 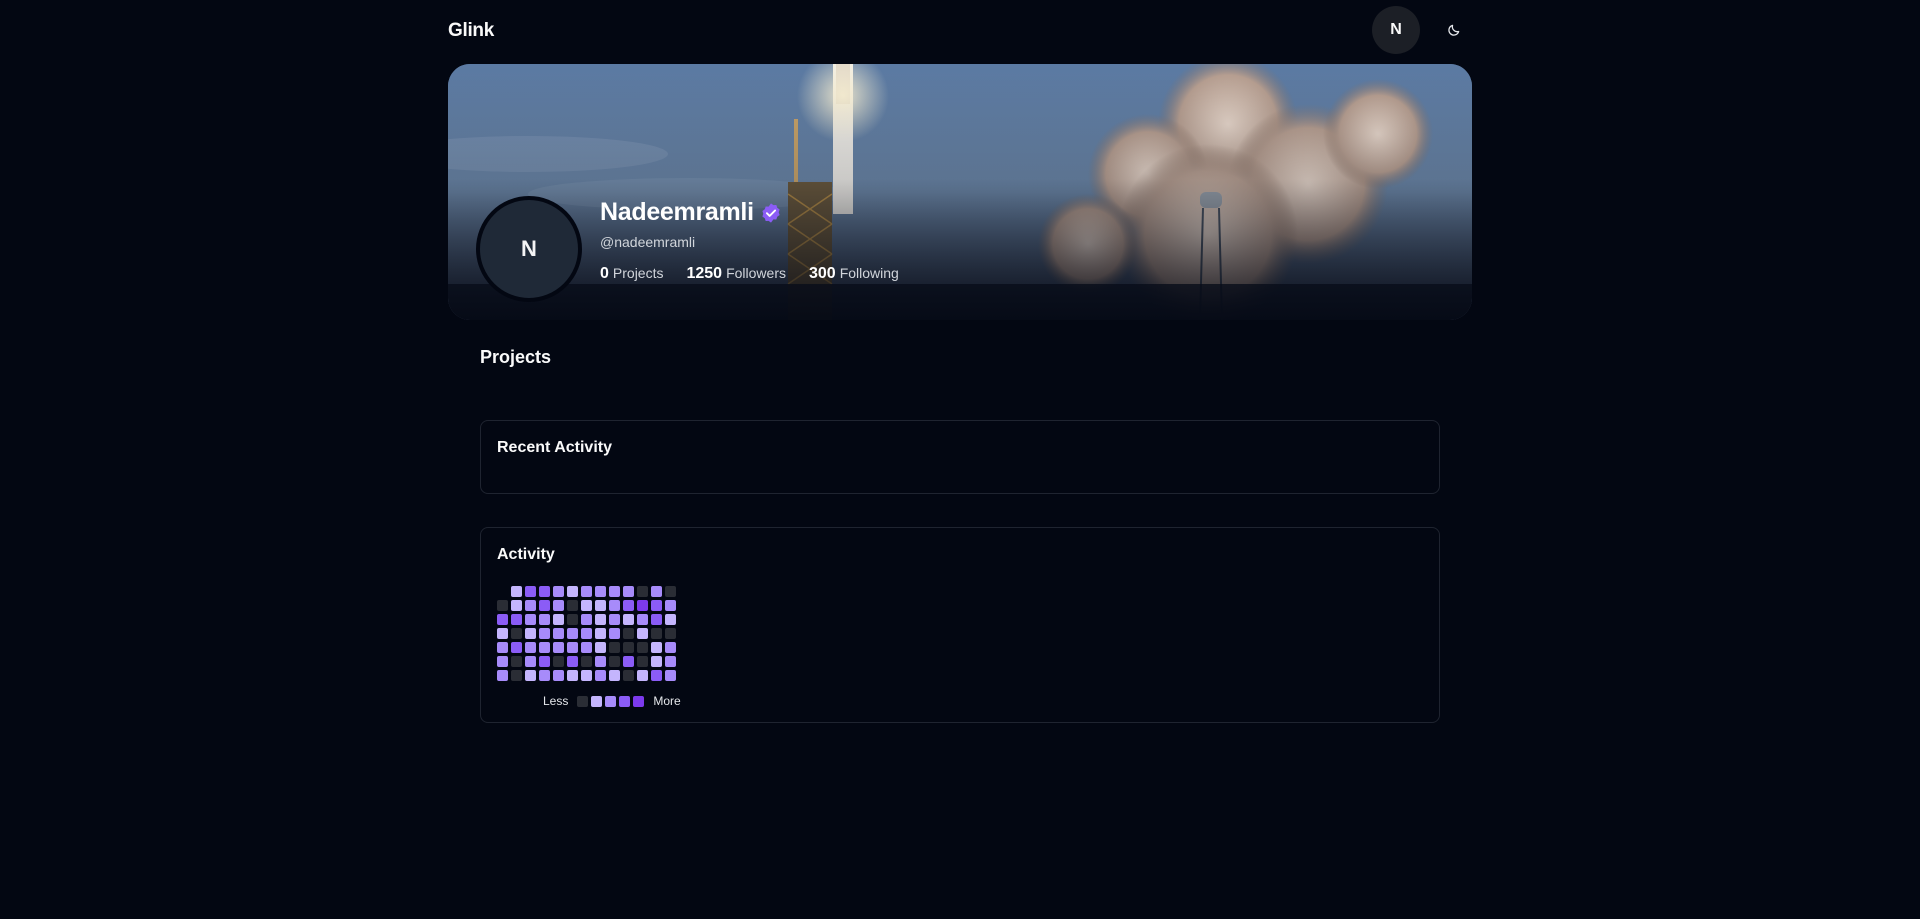 I want to click on profile-name-text: Nadeemramli, so click(x=677, y=212).